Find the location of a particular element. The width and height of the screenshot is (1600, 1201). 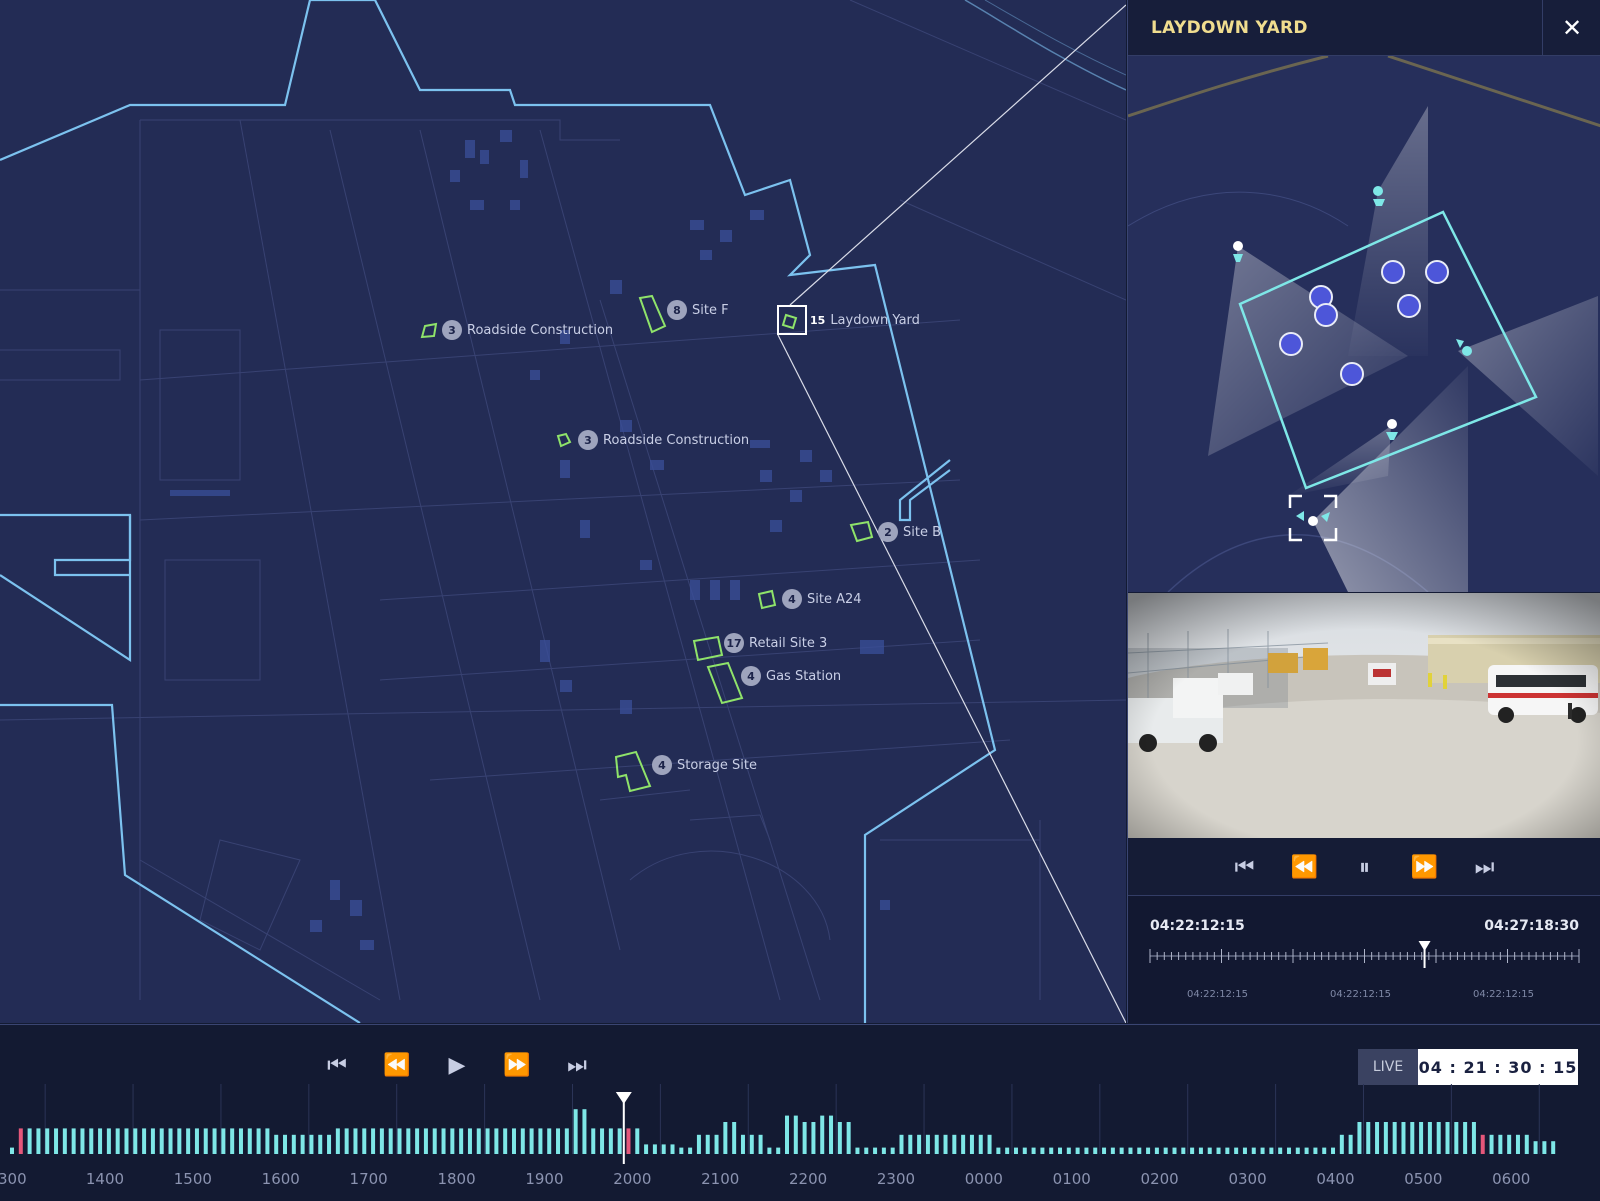

camera-feed-video is located at coordinates (1364, 715).